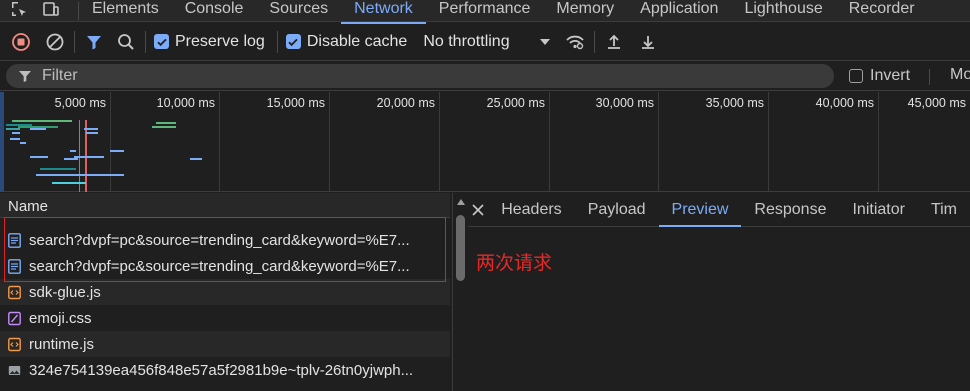  I want to click on timeline-tick-label: 40,000 ms, so click(844, 103).